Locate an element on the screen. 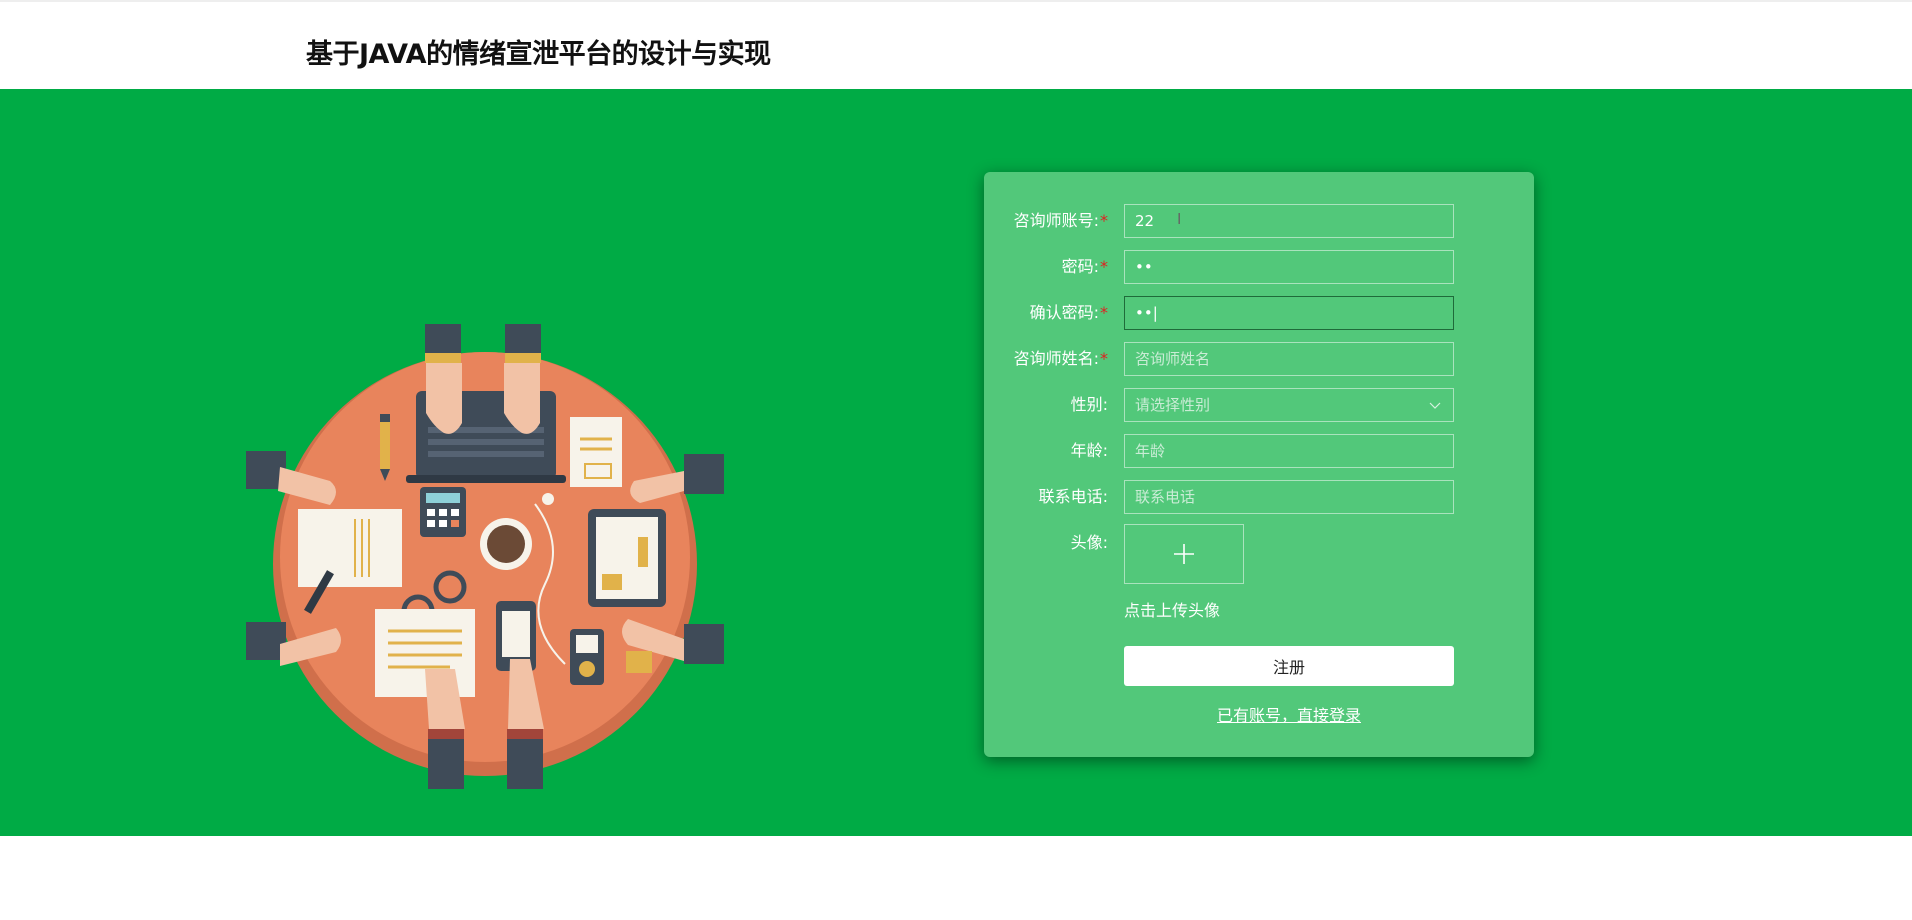 The width and height of the screenshot is (1912, 920). password-label: 密码:* is located at coordinates (1084, 266).